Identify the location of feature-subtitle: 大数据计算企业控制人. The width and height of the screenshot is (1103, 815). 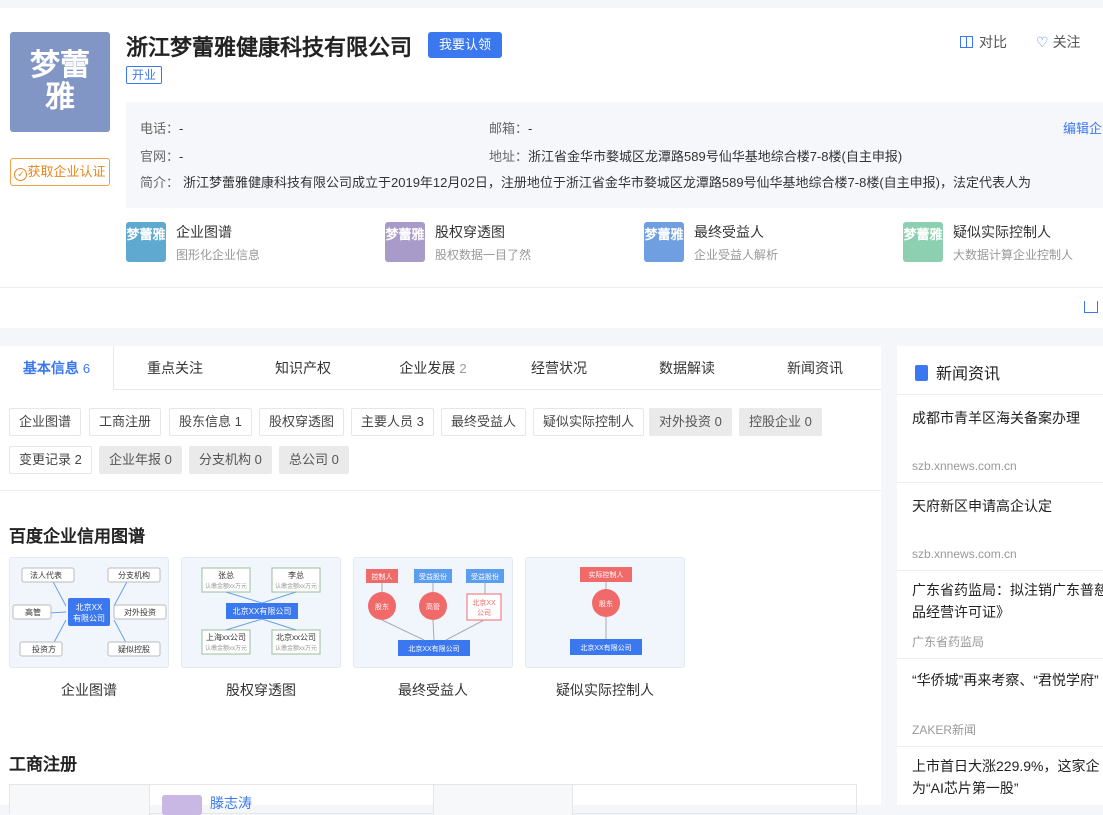
(1013, 255).